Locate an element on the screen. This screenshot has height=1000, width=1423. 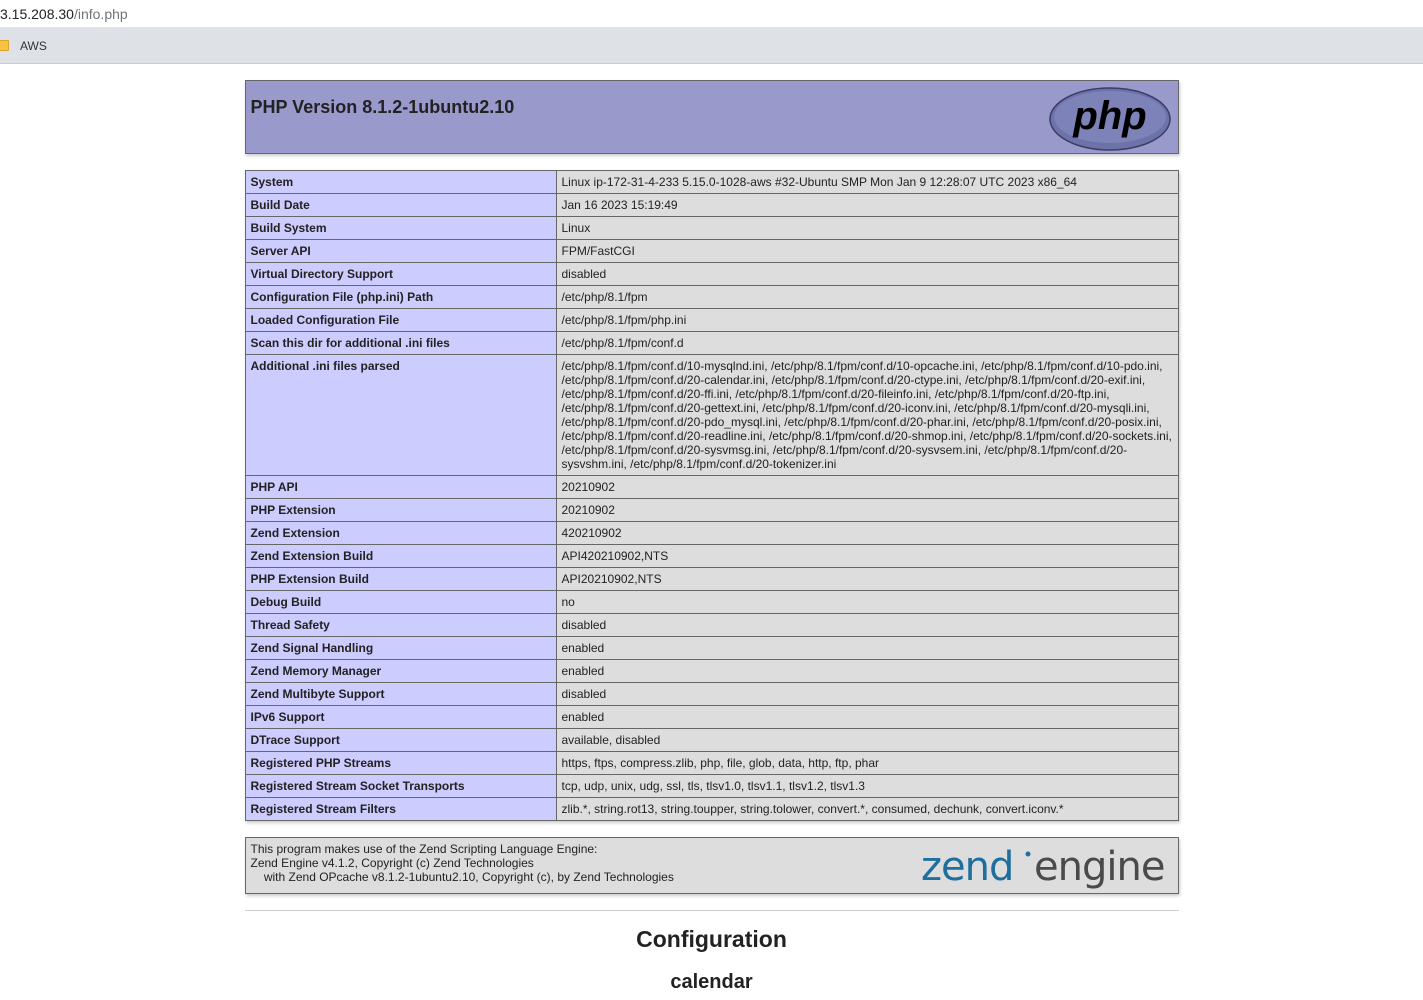
table-row: Debug Build no is located at coordinates (711, 602).